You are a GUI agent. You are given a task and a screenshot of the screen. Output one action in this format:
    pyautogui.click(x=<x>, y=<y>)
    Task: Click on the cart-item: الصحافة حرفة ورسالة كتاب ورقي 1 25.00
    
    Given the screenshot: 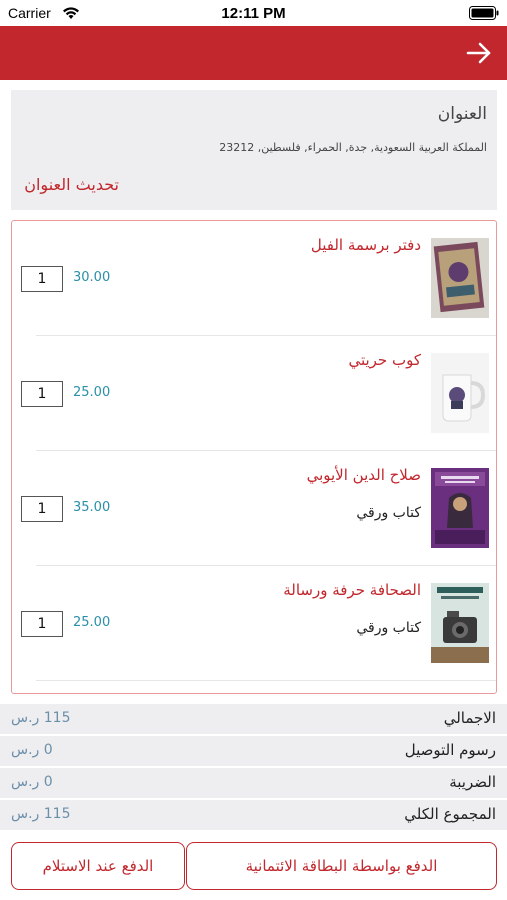 What is the action you would take?
    pyautogui.click(x=258, y=623)
    